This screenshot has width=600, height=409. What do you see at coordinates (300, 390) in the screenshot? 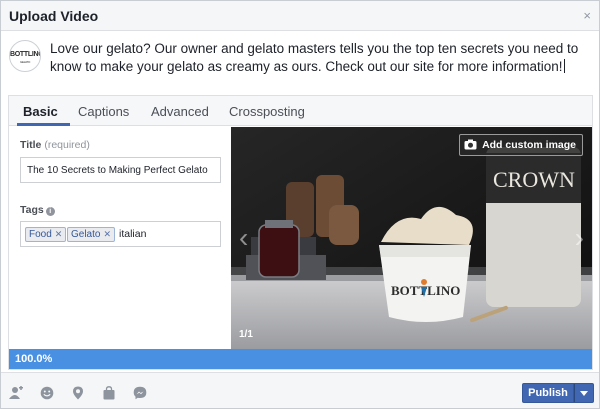
I see `dialog-footer: Publish` at bounding box center [300, 390].